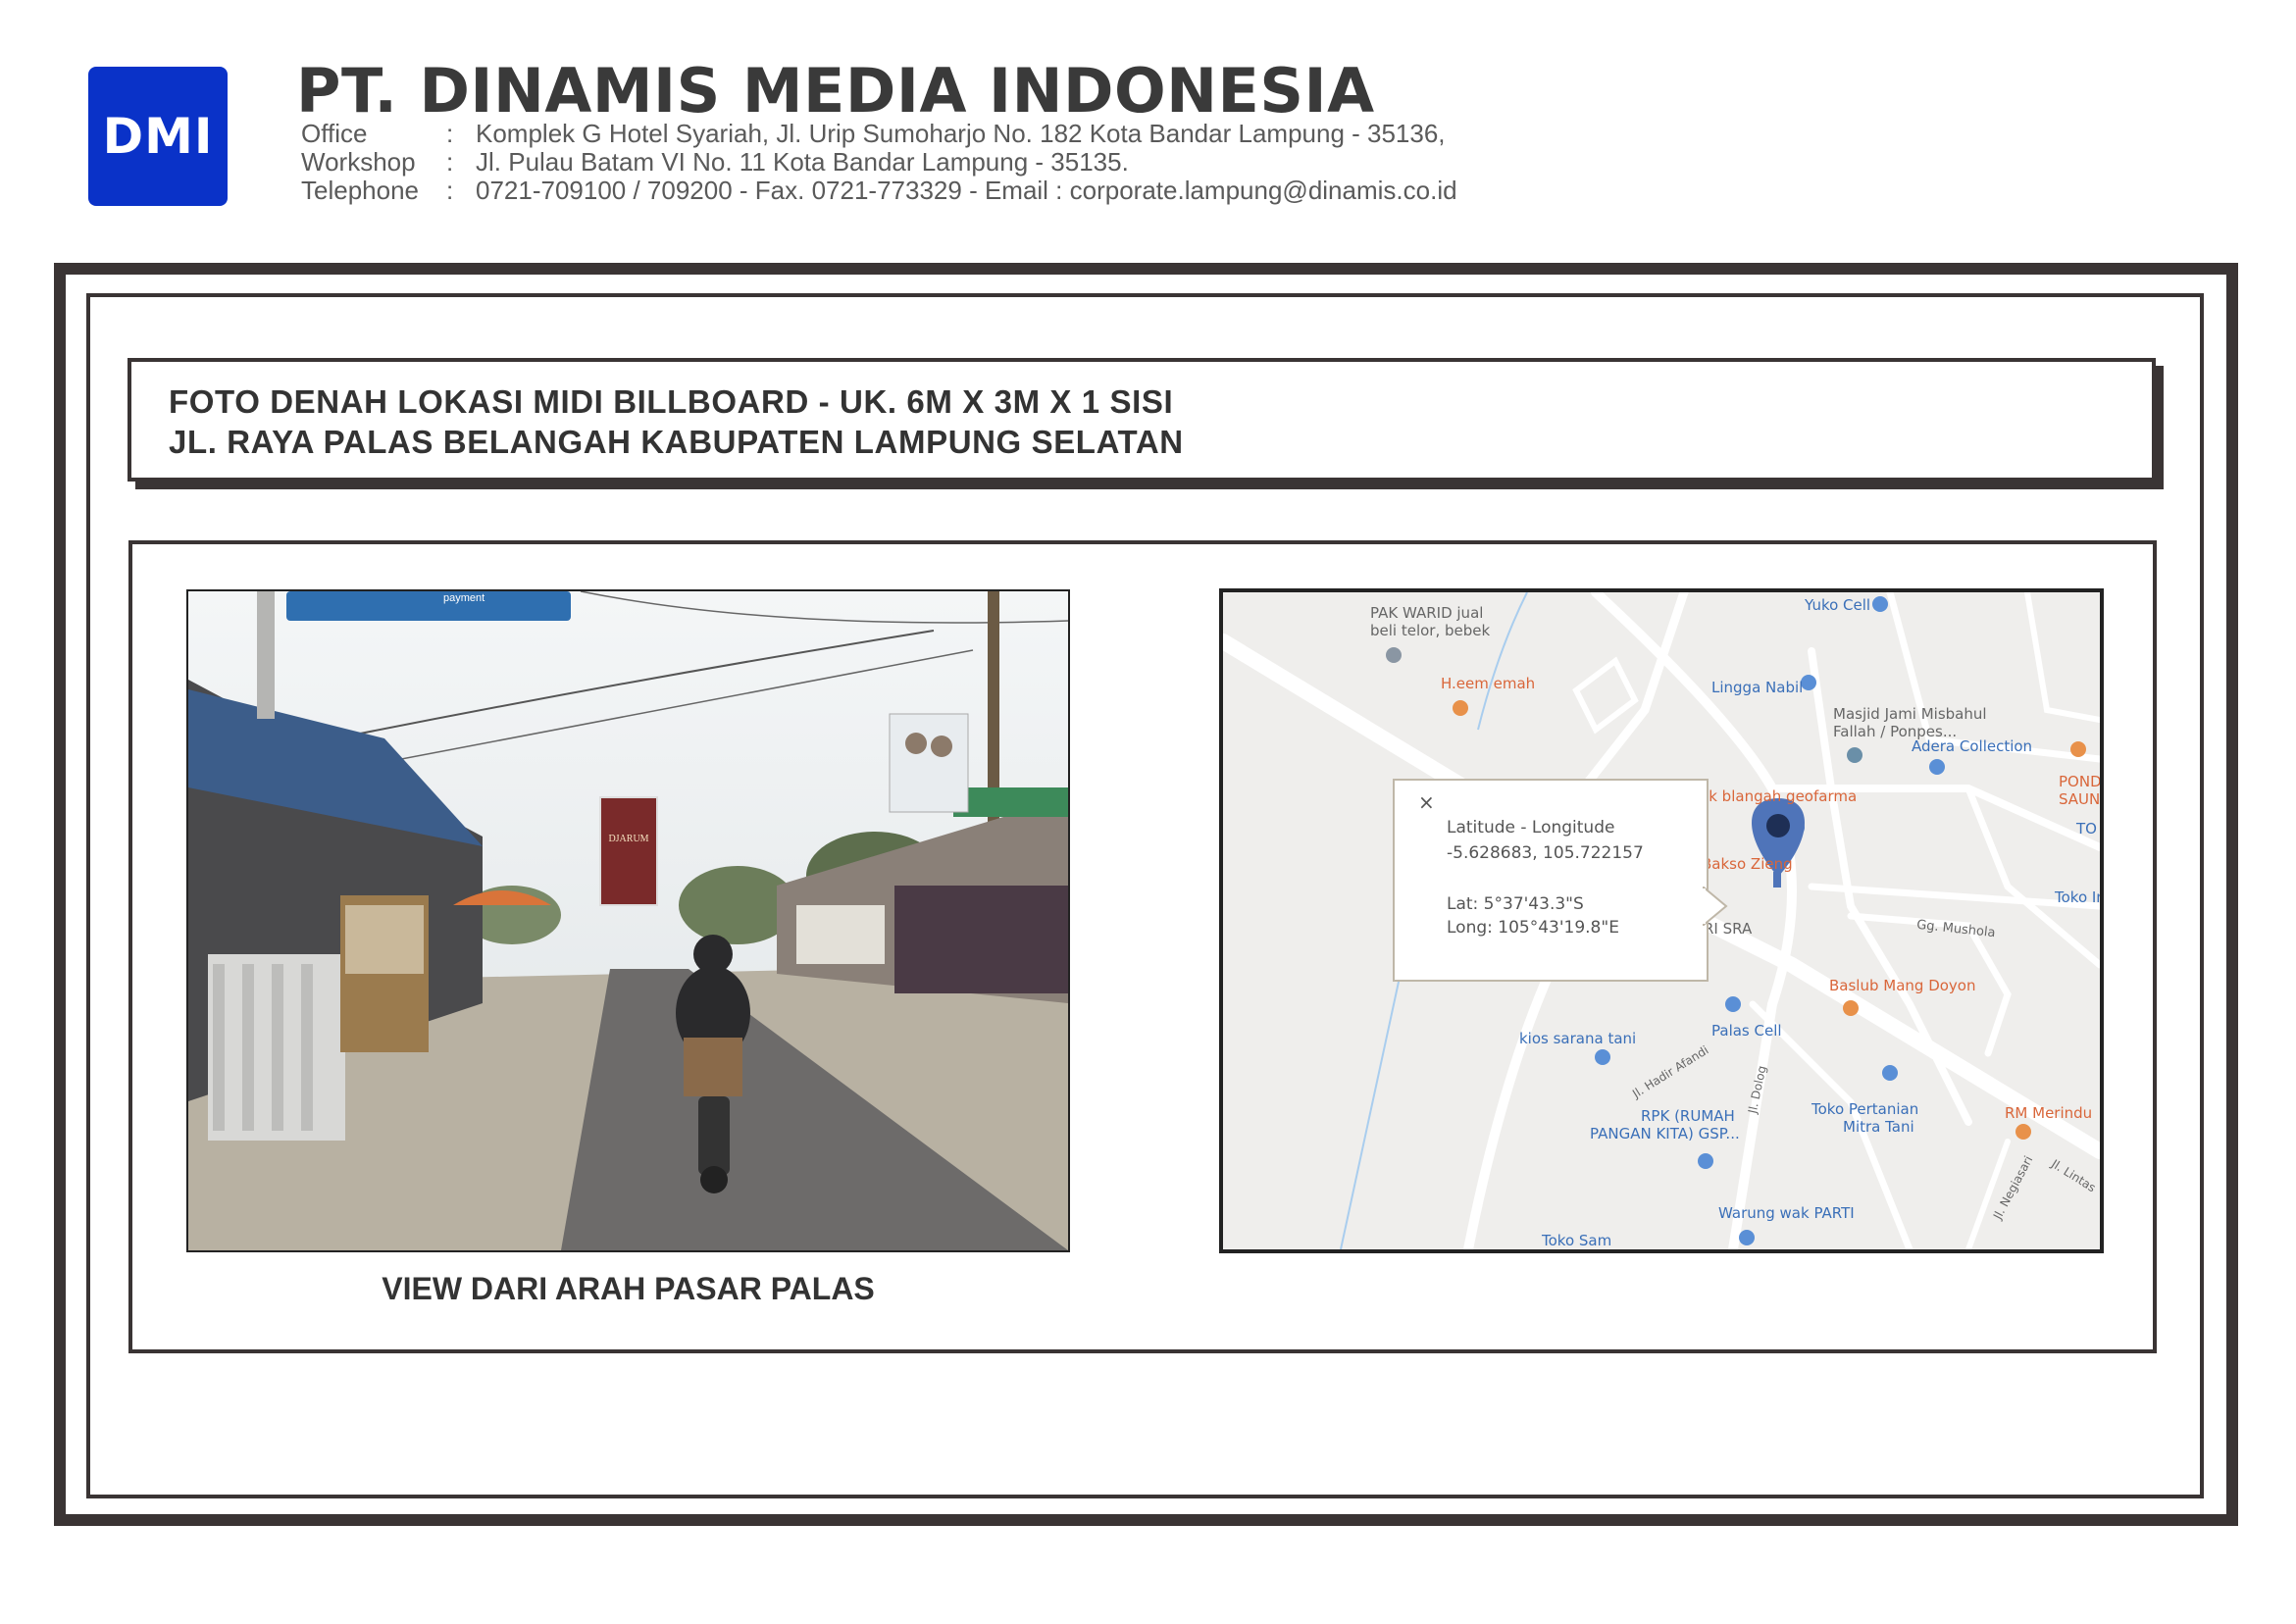  I want to click on map-label: RM Merindu, so click(2049, 1113).